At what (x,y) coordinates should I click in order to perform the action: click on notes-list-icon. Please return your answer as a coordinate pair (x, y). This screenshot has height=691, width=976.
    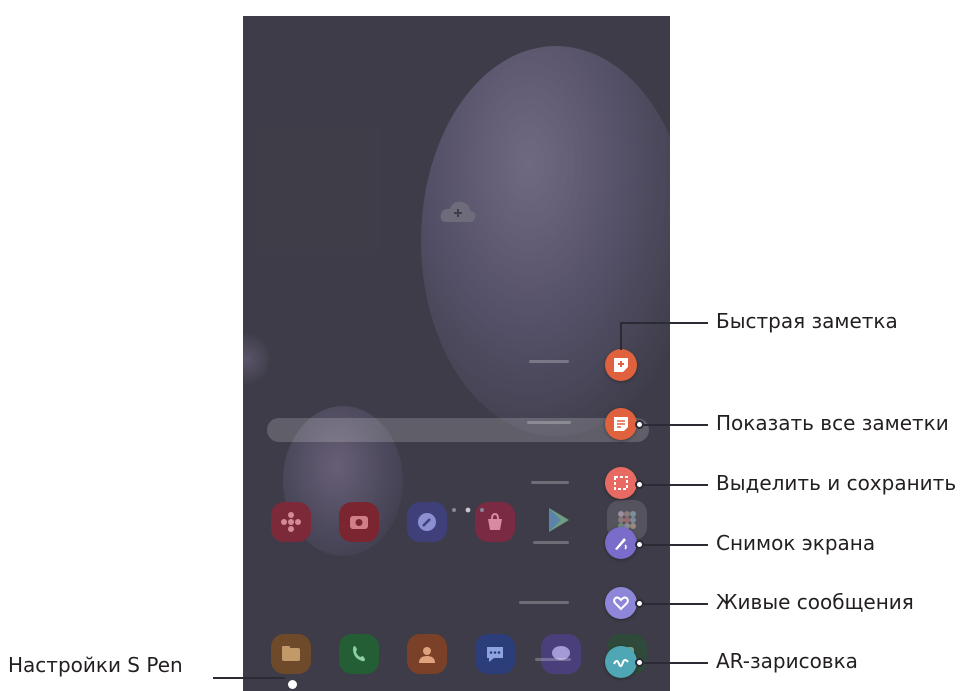
    Looking at the image, I should click on (621, 424).